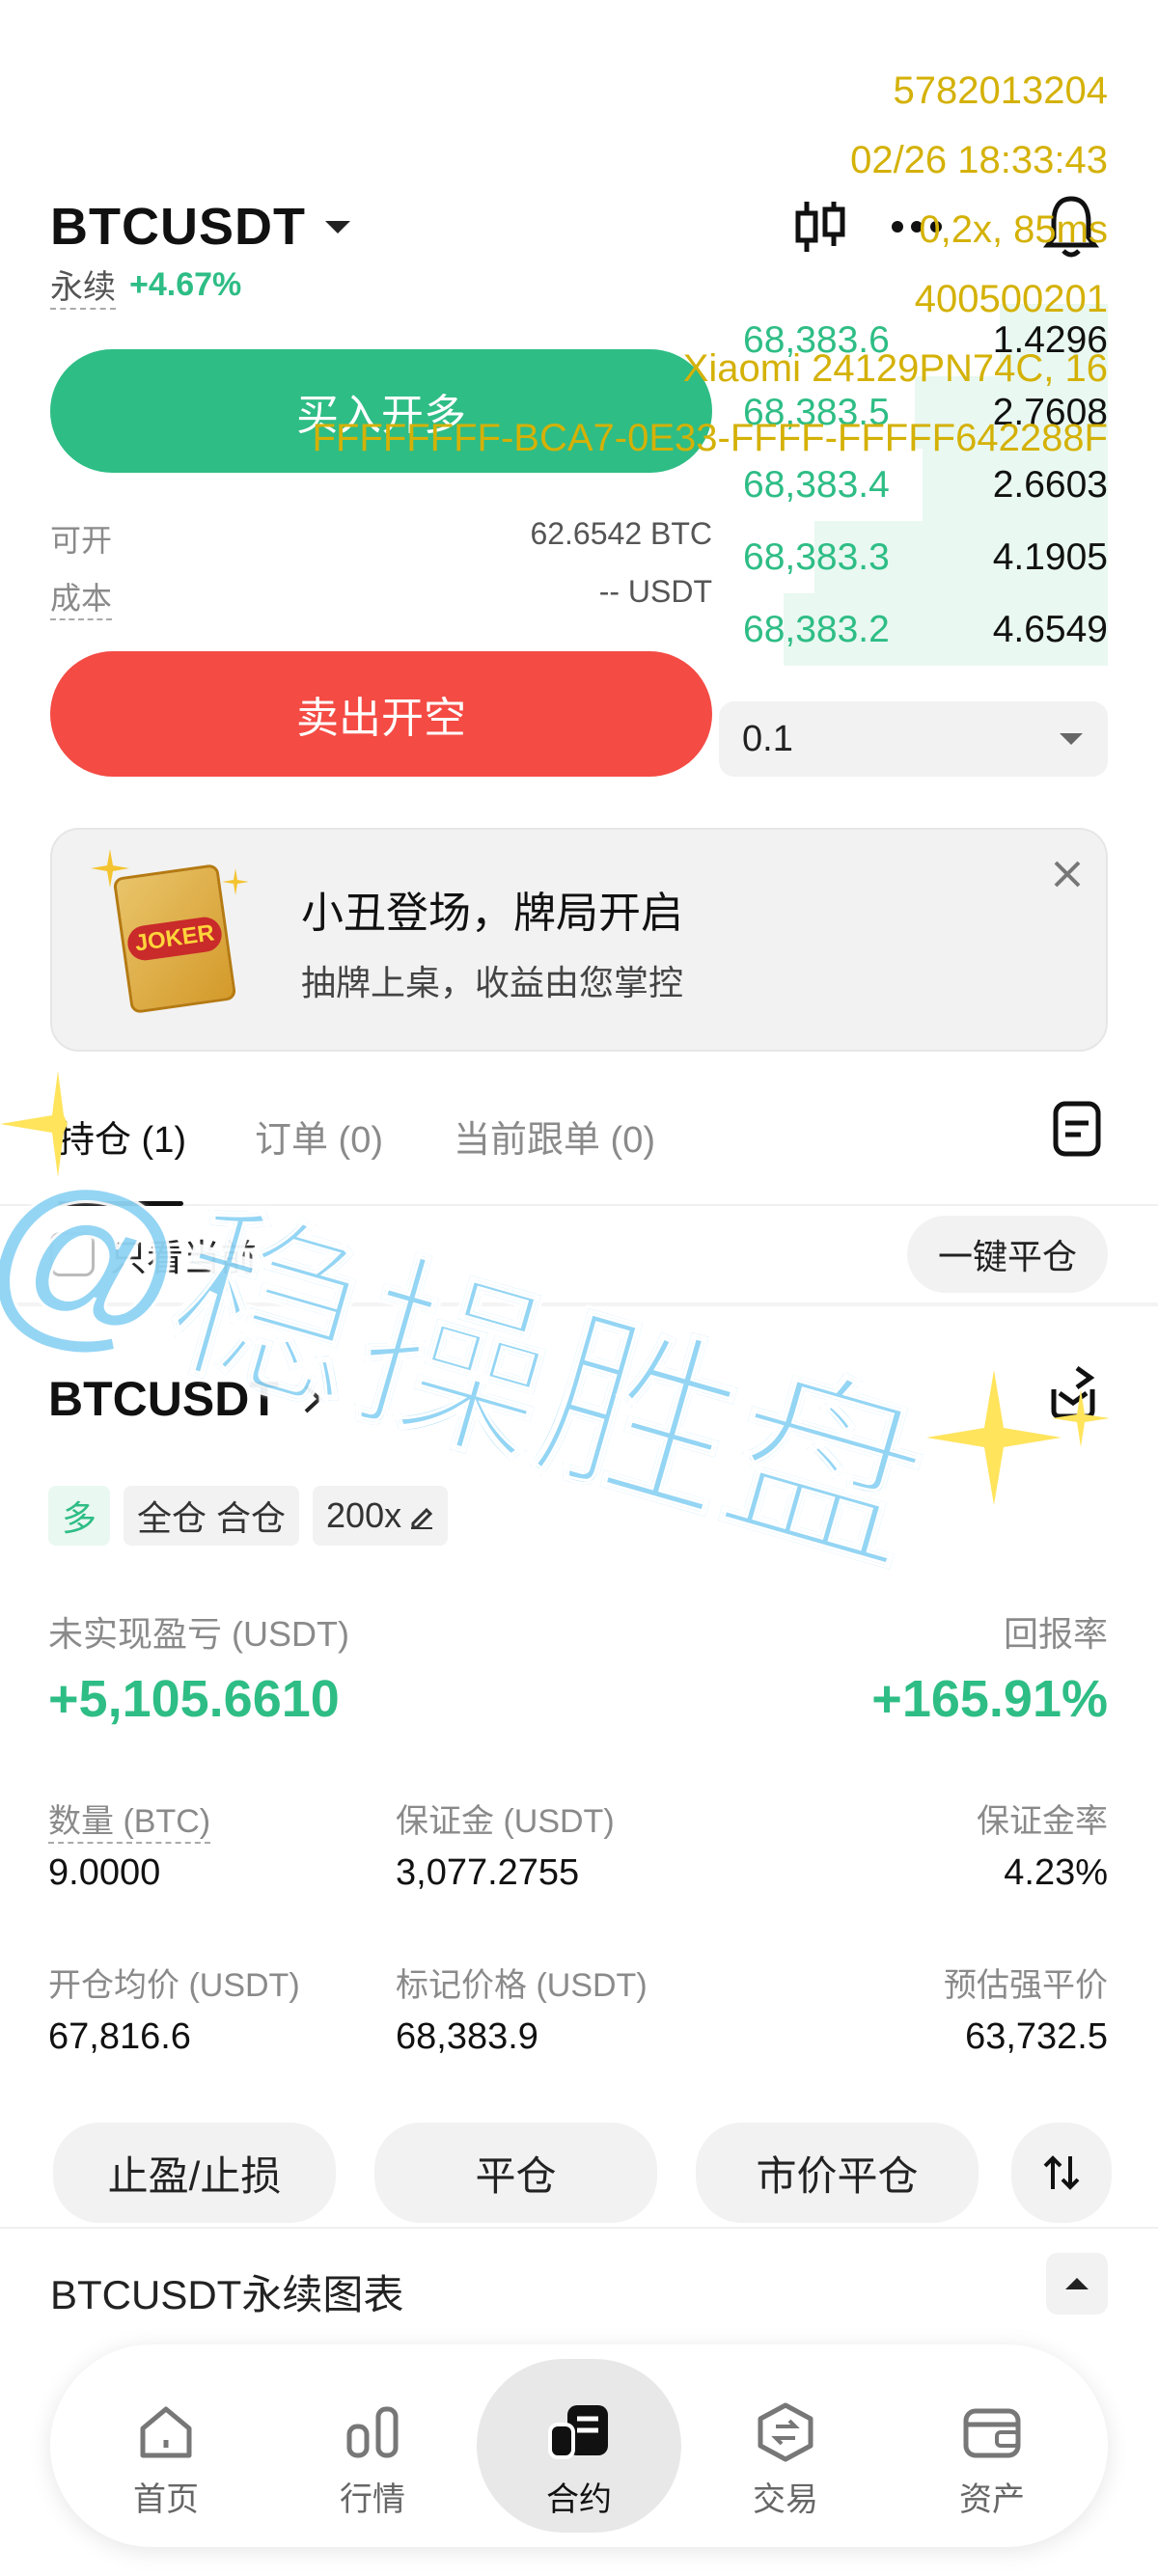 The height and width of the screenshot is (2576, 1158). I want to click on nav-market-label: 行情, so click(372, 2499).